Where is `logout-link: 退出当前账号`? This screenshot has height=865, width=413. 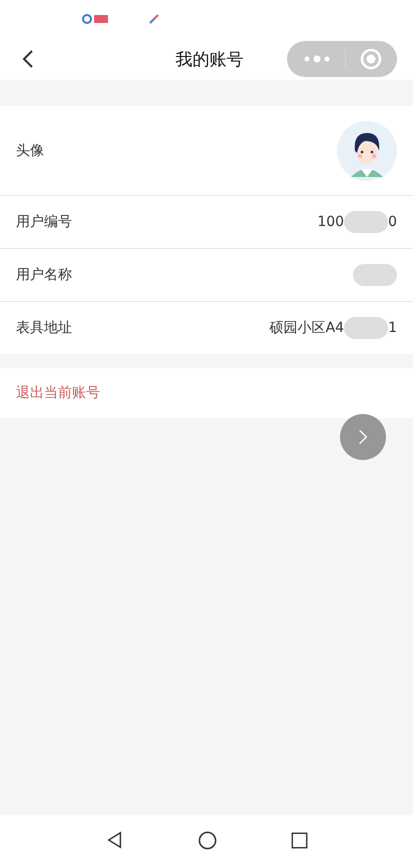 logout-link: 退出当前账号 is located at coordinates (58, 393).